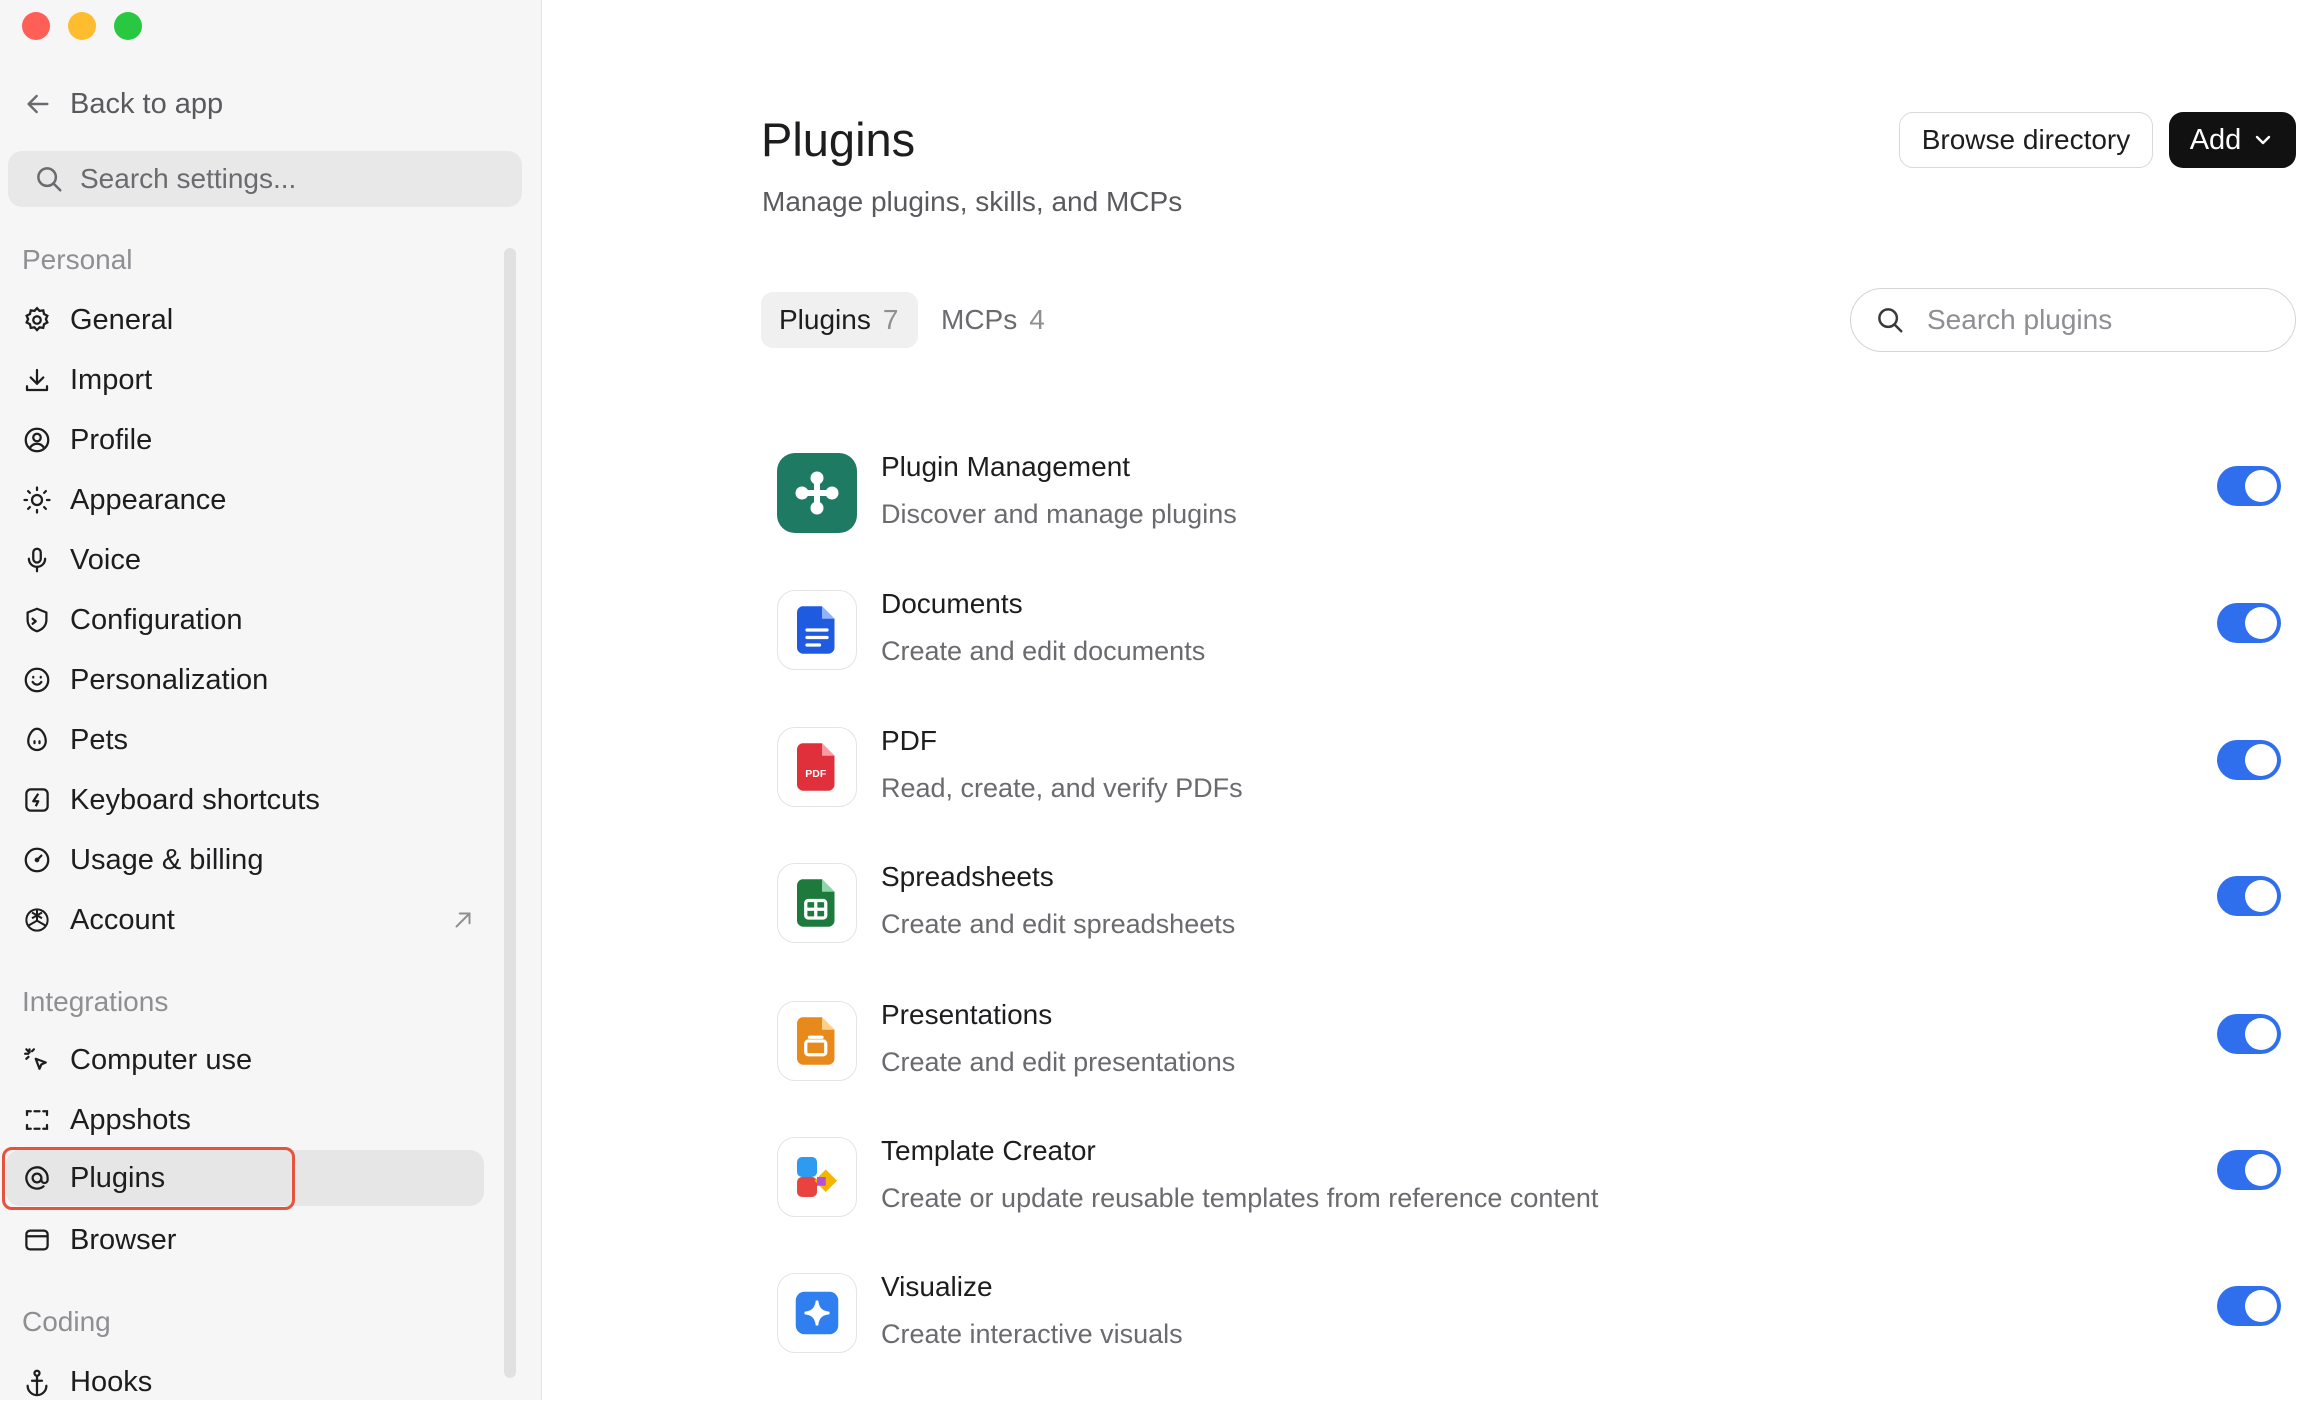 Image resolution: width=2310 pixels, height=1410 pixels. What do you see at coordinates (258, 800) in the screenshot?
I see `sidebar-item-keyboard-shortcuts: Keyboard shortcuts` at bounding box center [258, 800].